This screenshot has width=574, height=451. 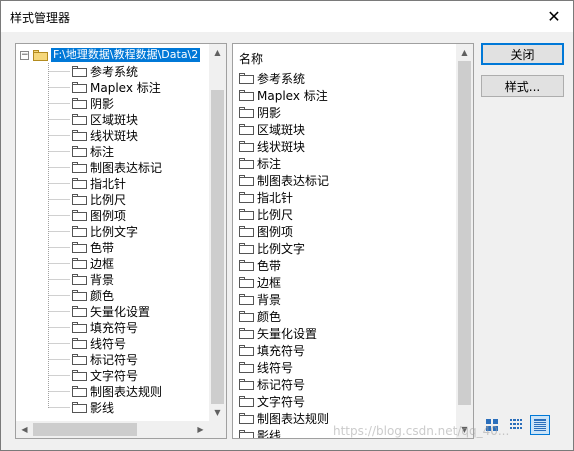 What do you see at coordinates (284, 299) in the screenshot?
I see `list-item: 背景` at bounding box center [284, 299].